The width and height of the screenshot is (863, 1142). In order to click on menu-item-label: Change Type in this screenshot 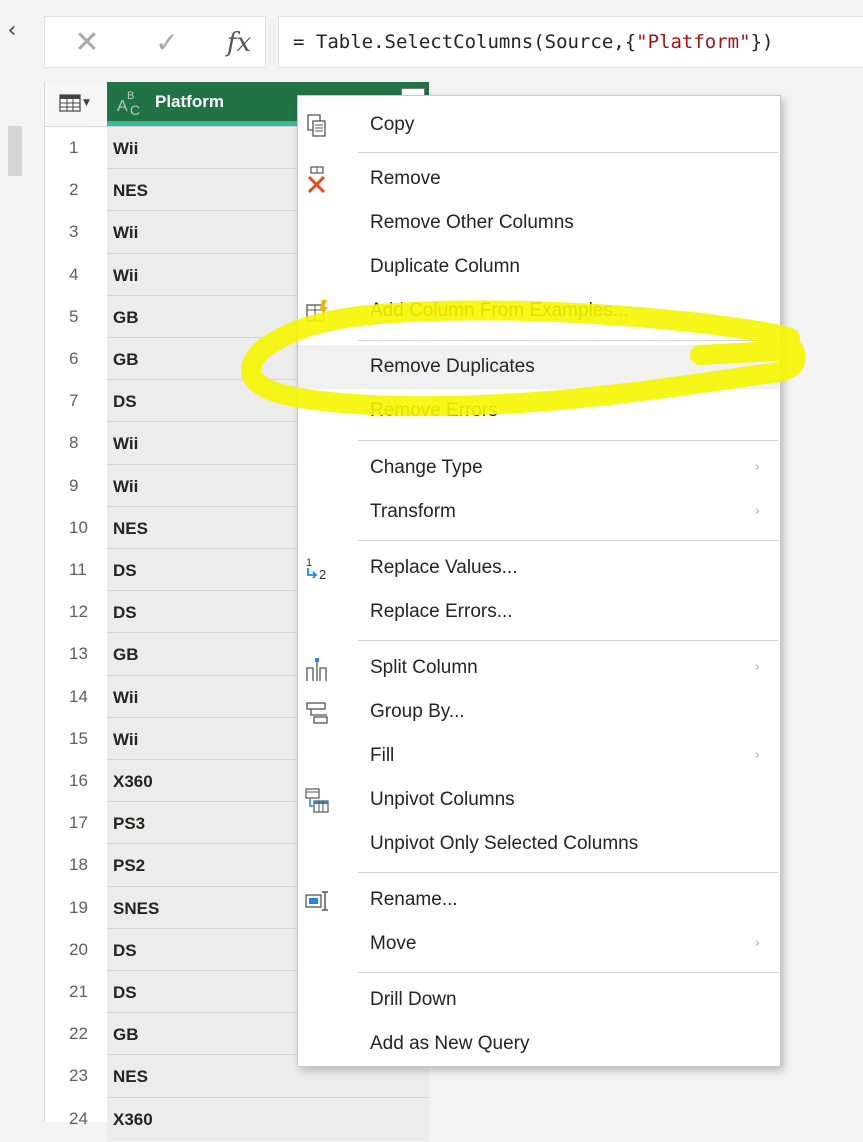, I will do `click(426, 467)`.